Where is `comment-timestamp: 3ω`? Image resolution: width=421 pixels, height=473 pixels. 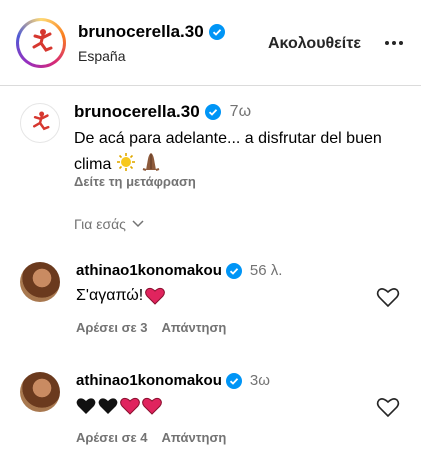
comment-timestamp: 3ω is located at coordinates (259, 380).